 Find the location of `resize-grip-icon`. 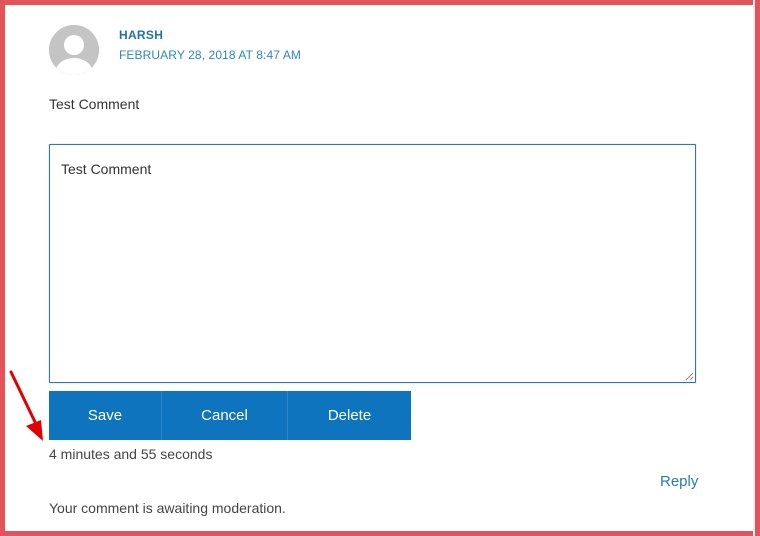

resize-grip-icon is located at coordinates (689, 376).